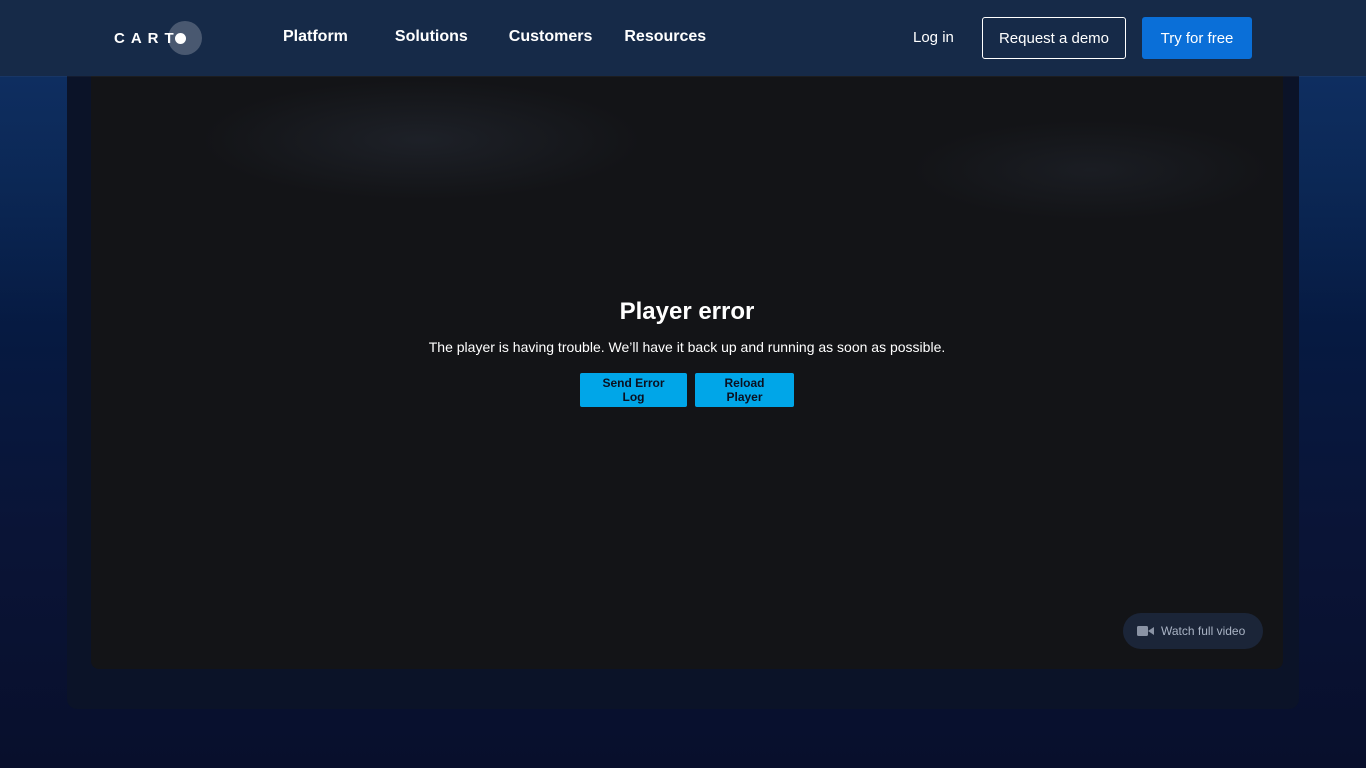 Image resolution: width=1366 pixels, height=768 pixels. I want to click on reload-player-button: Reload Player, so click(744, 390).